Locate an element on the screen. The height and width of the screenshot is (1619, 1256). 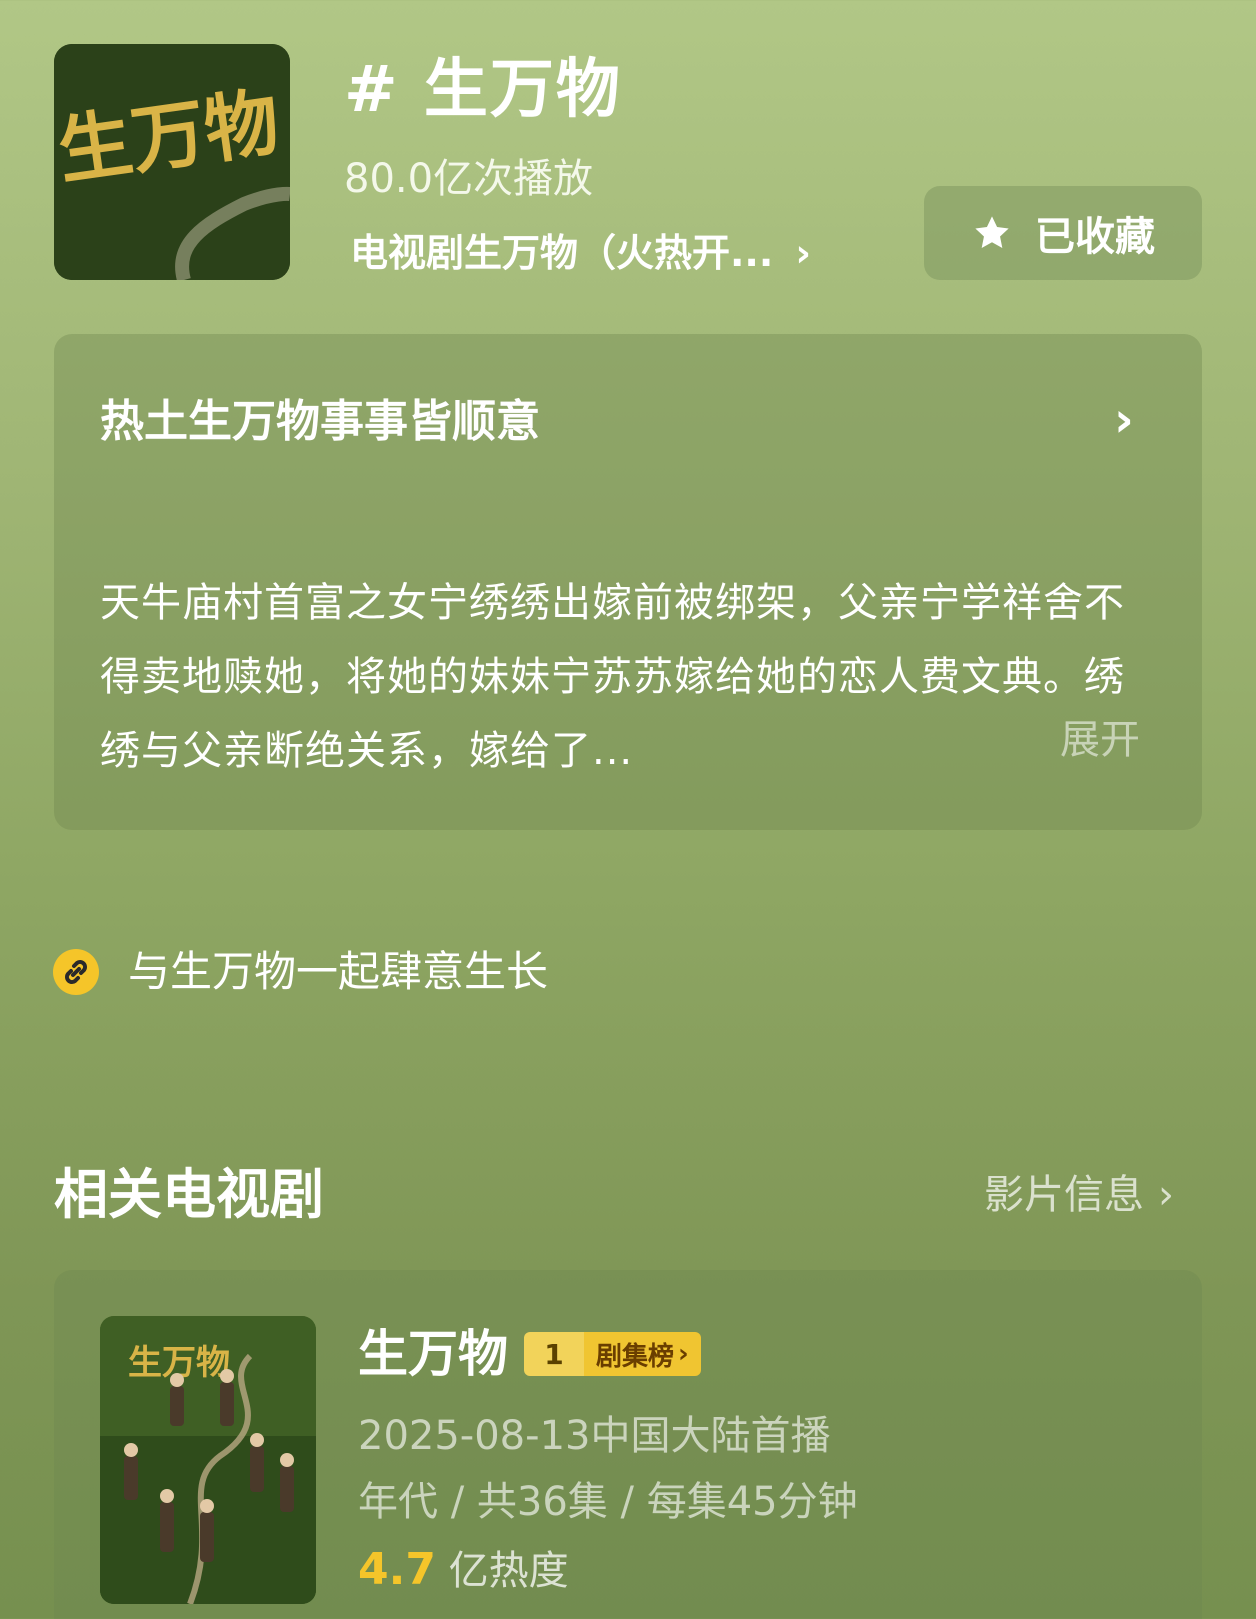
tv-title: 生万物 is located at coordinates (433, 1354).